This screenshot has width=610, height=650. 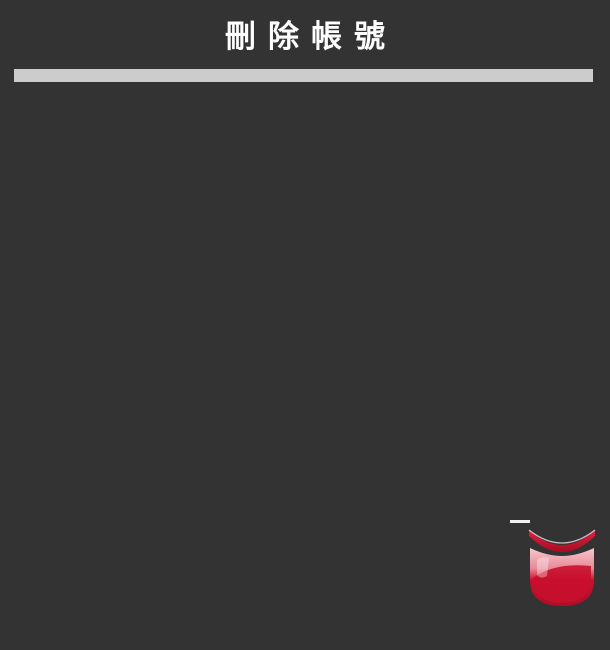 I want to click on page-title: 刪除帳號, so click(x=311, y=37).